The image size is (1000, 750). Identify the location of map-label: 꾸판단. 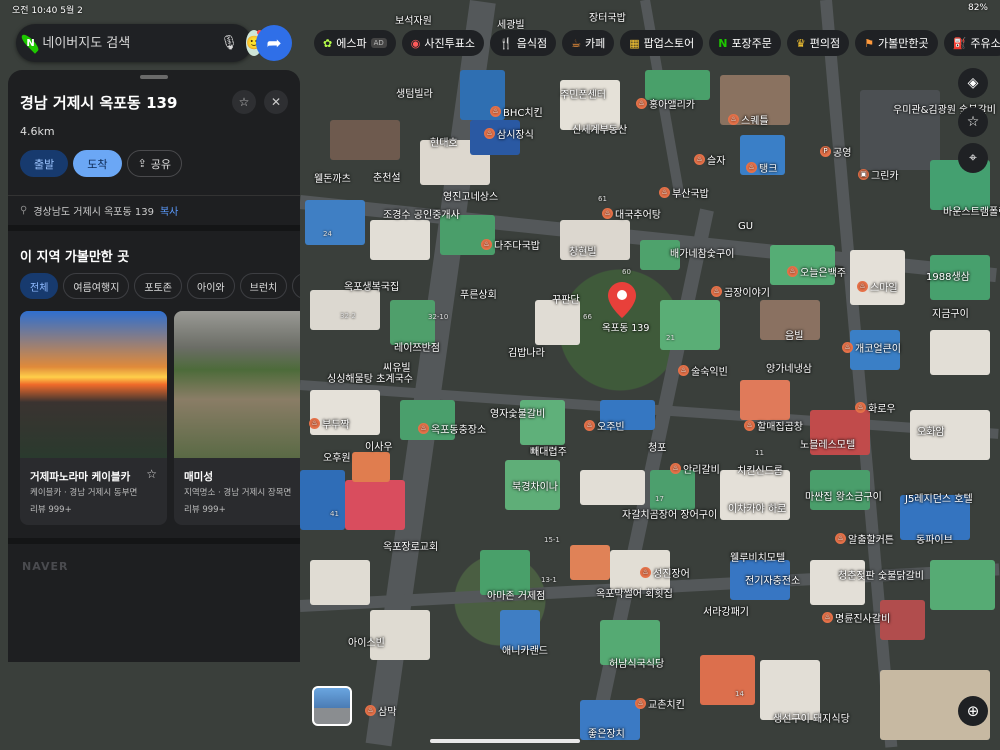
(566, 298).